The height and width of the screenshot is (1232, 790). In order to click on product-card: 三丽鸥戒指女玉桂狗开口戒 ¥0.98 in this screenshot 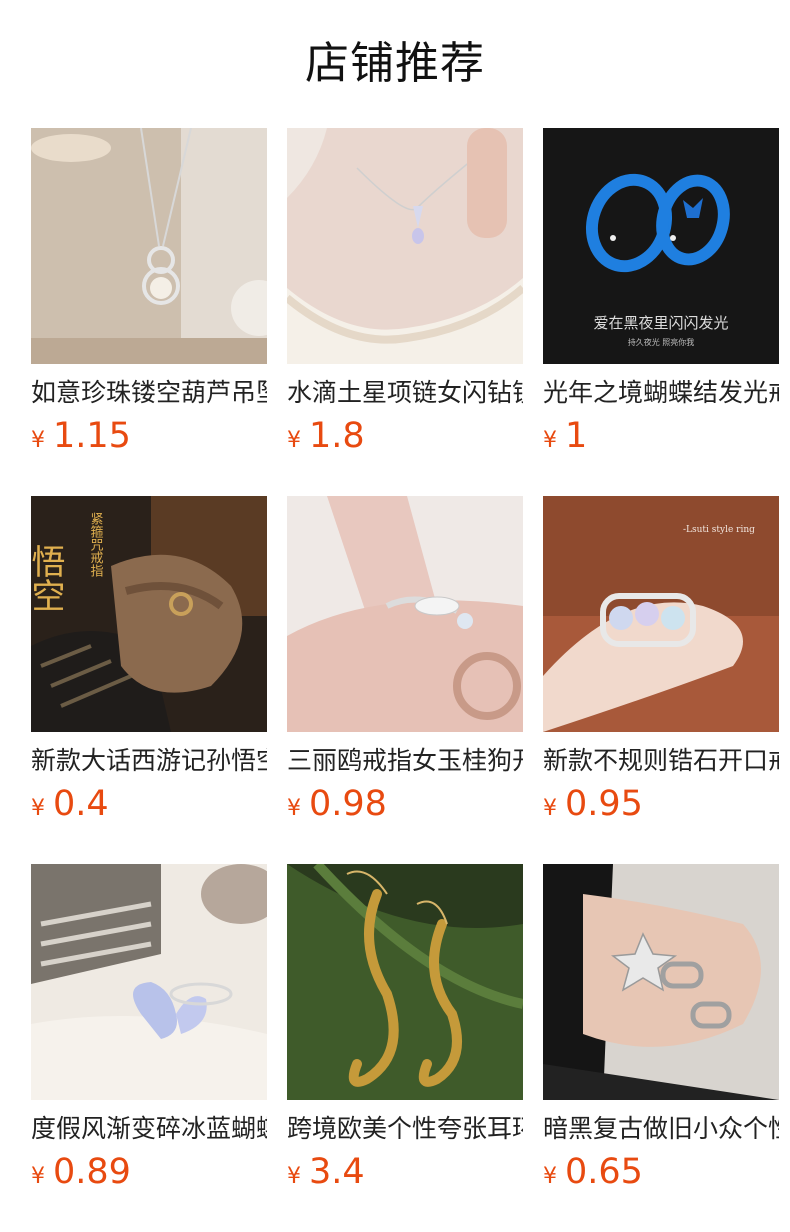, I will do `click(405, 661)`.